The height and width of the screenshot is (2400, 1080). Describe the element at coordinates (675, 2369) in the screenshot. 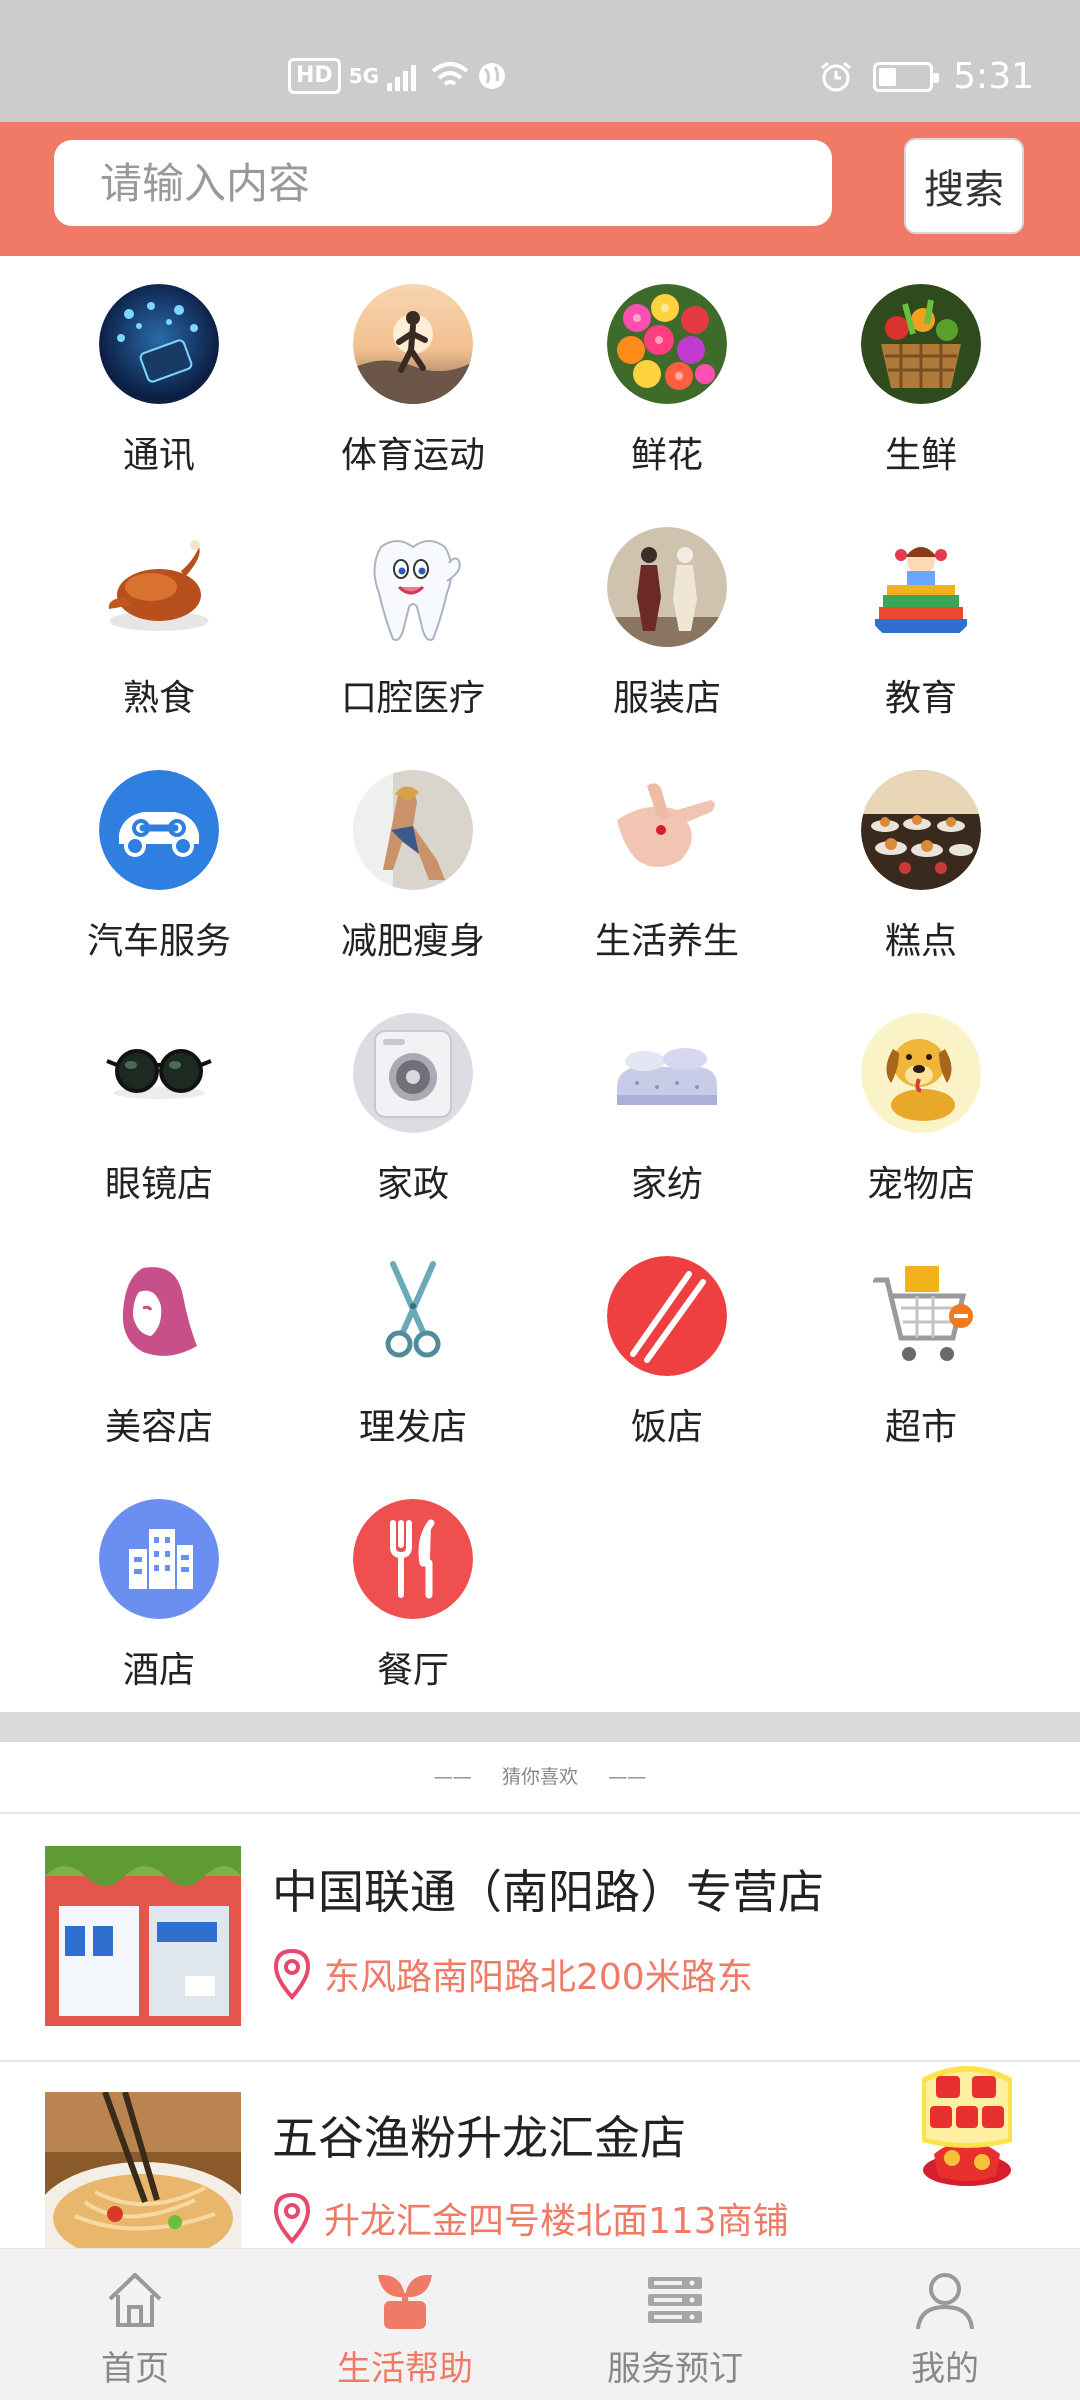

I see `tab-label: 服务预订` at that location.